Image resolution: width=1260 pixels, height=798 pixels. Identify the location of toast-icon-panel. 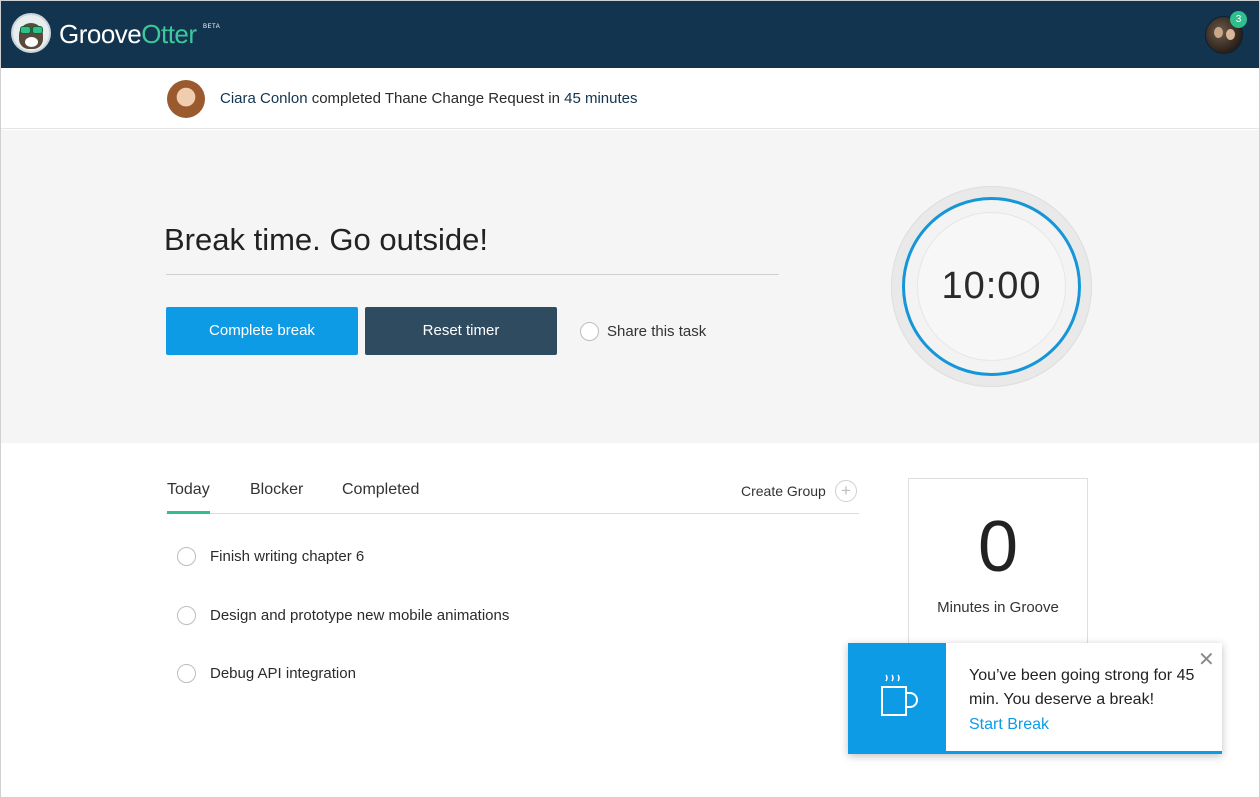
(897, 698).